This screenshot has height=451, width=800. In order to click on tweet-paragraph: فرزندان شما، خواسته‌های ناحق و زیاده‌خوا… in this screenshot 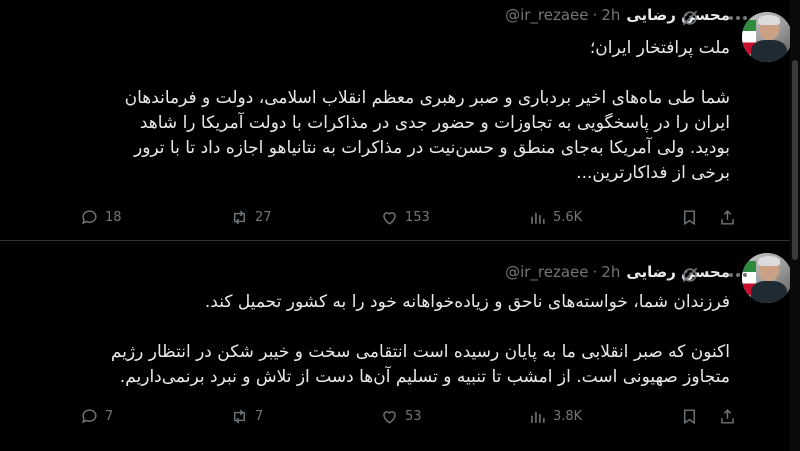, I will do `click(467, 302)`.